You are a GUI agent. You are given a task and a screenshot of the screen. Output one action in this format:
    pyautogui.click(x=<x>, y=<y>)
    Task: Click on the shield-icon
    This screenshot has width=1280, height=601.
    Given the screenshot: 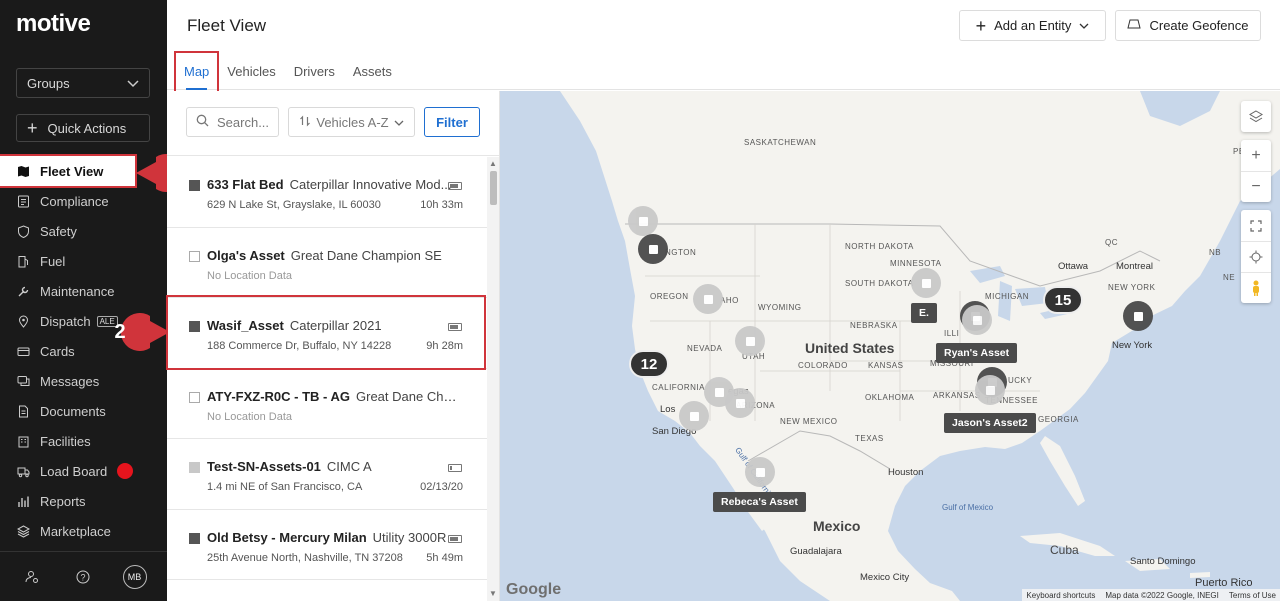 What is the action you would take?
    pyautogui.click(x=23, y=231)
    